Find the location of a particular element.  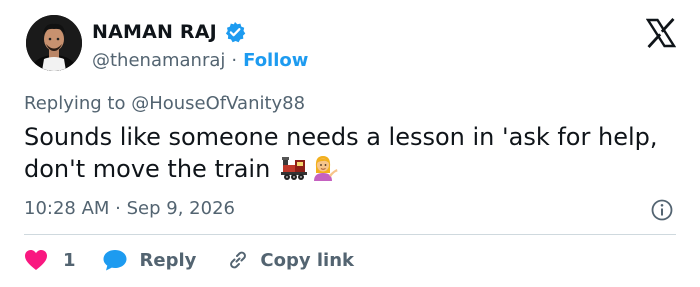

speech-bubble-icon is located at coordinates (115, 260).